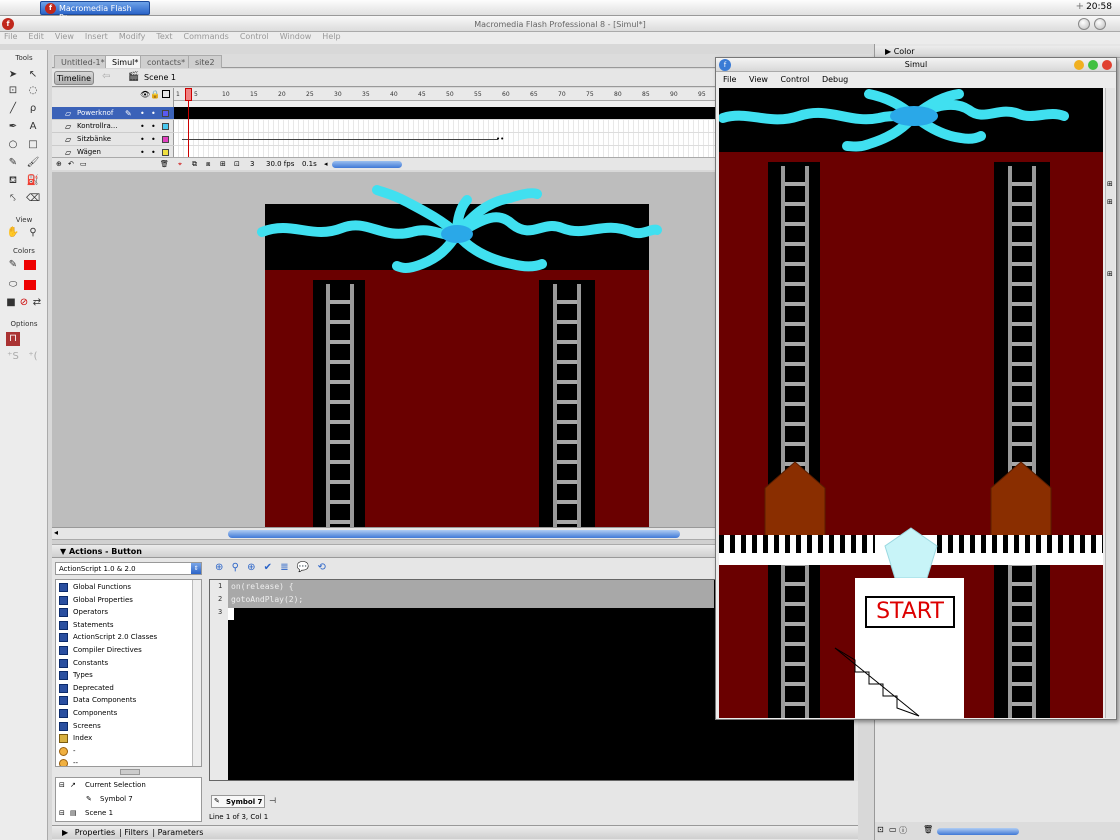  What do you see at coordinates (457, 230) in the screenshot?
I see `power-knob-graphic` at bounding box center [457, 230].